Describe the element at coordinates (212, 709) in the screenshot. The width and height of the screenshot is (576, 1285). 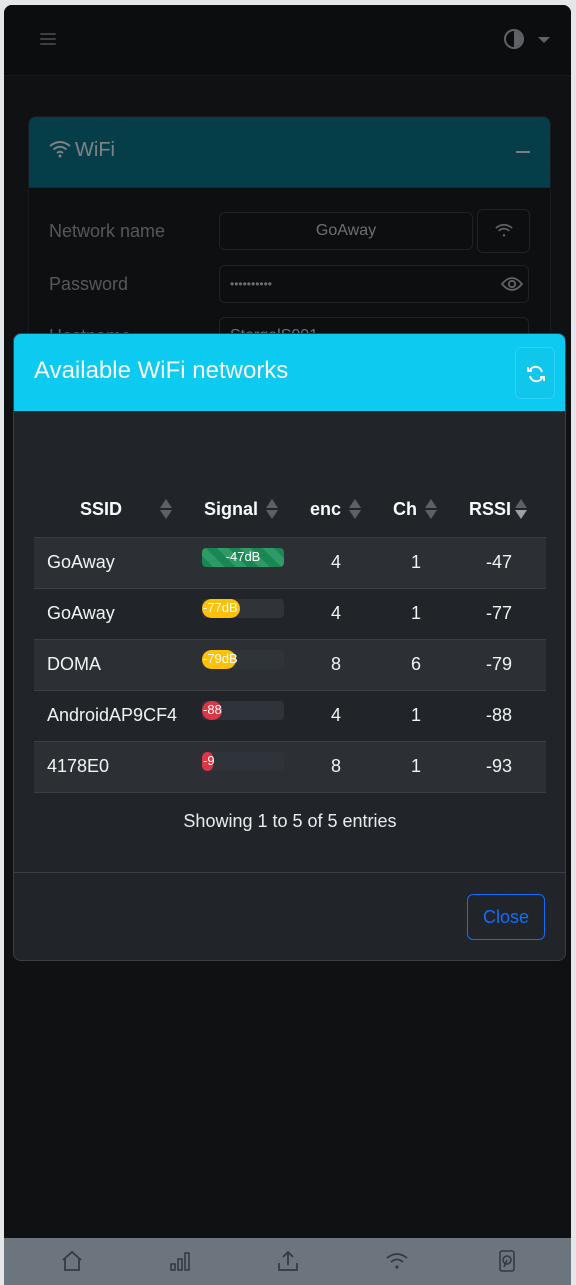
I see `signal-label: -88` at that location.